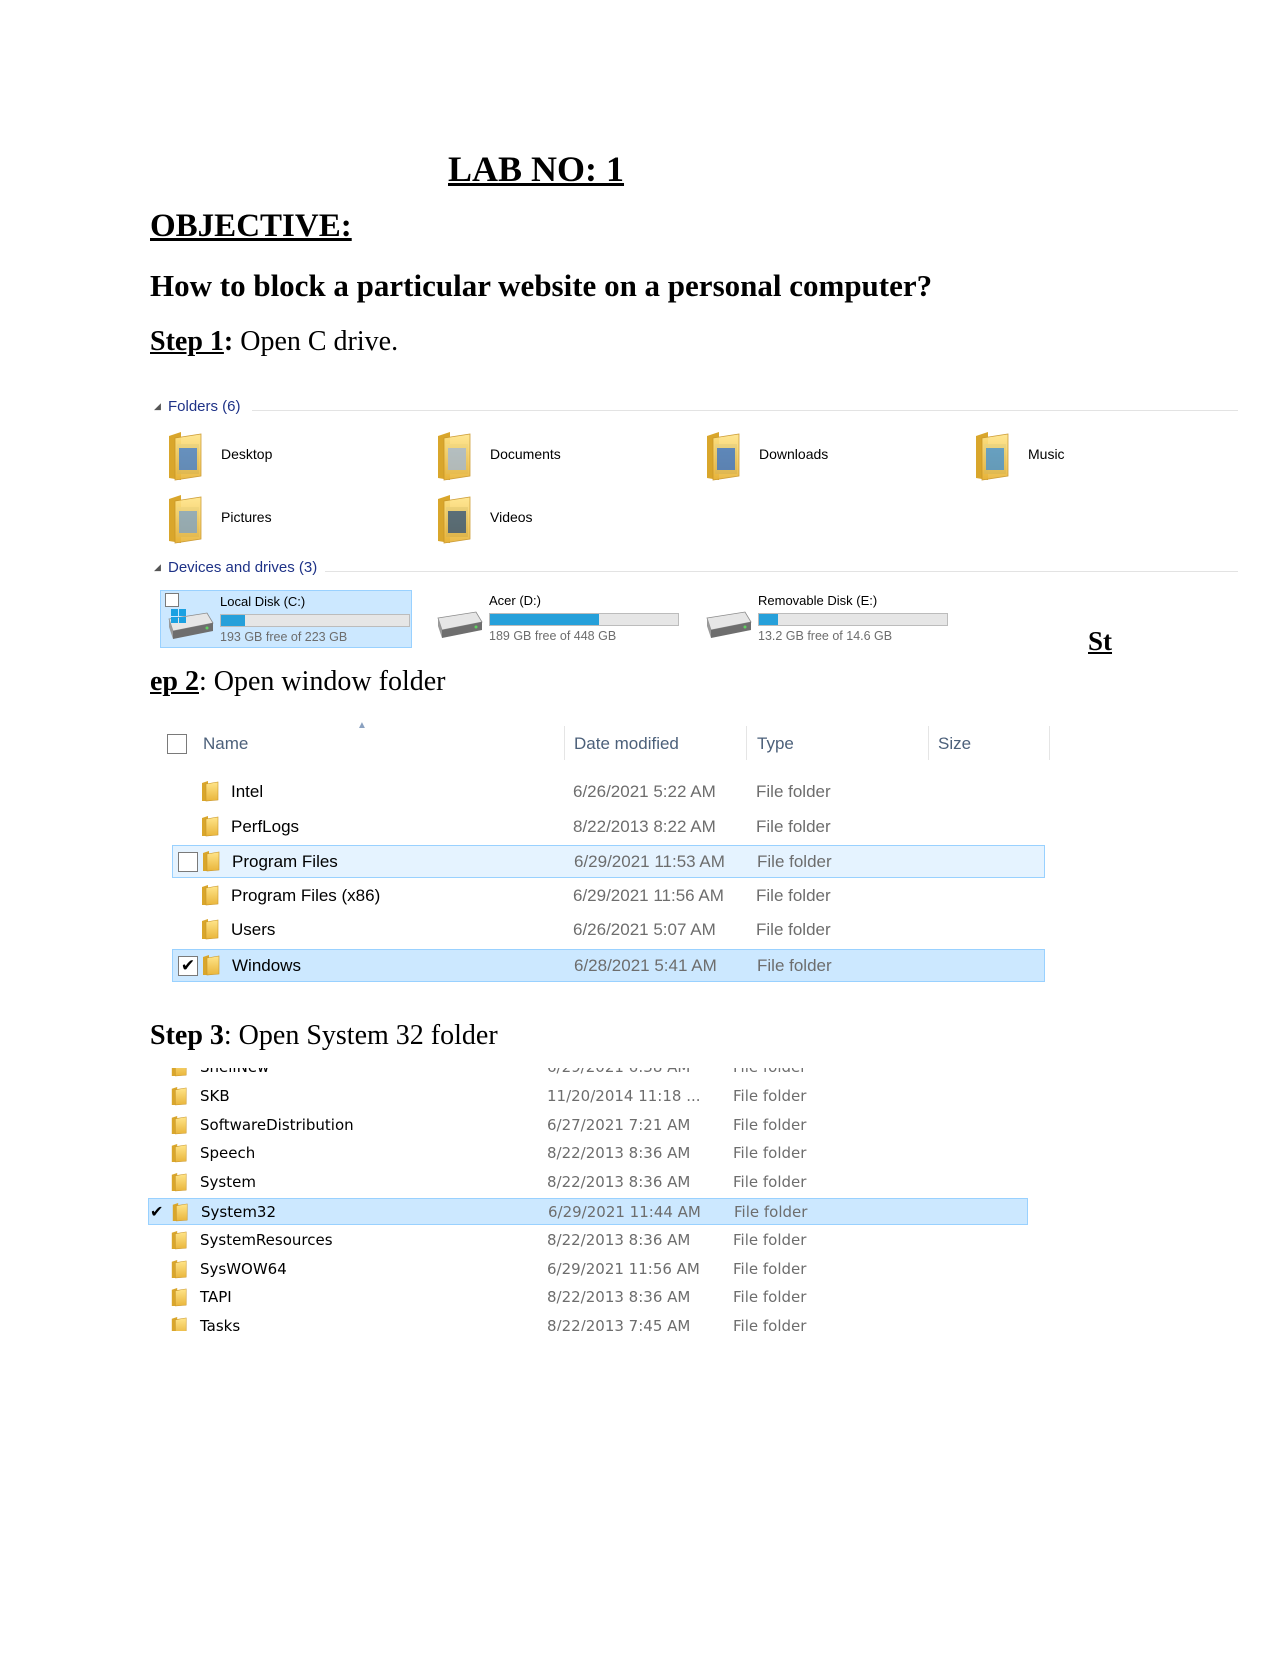 The width and height of the screenshot is (1280, 1656). Describe the element at coordinates (225, 744) in the screenshot. I see `column-header-name: Name` at that location.